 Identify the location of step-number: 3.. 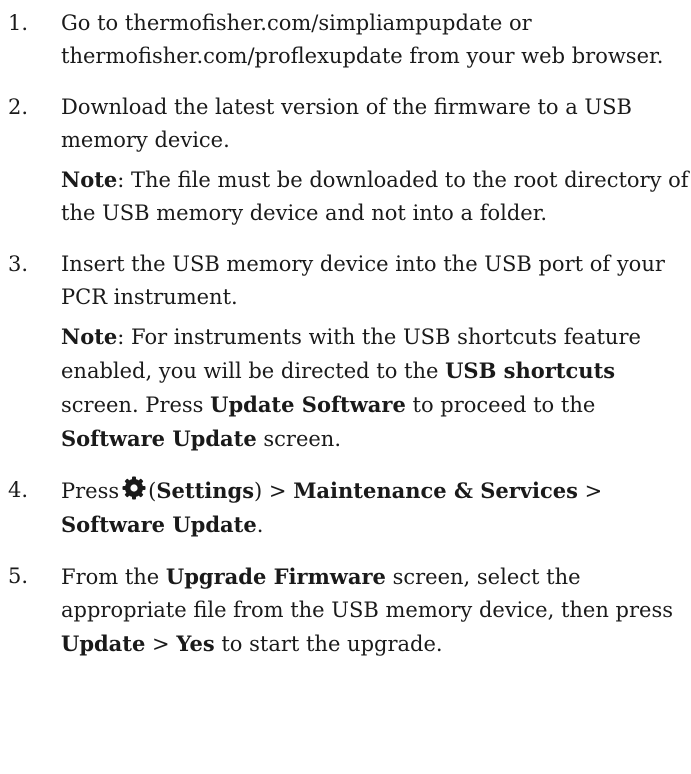
(18, 264).